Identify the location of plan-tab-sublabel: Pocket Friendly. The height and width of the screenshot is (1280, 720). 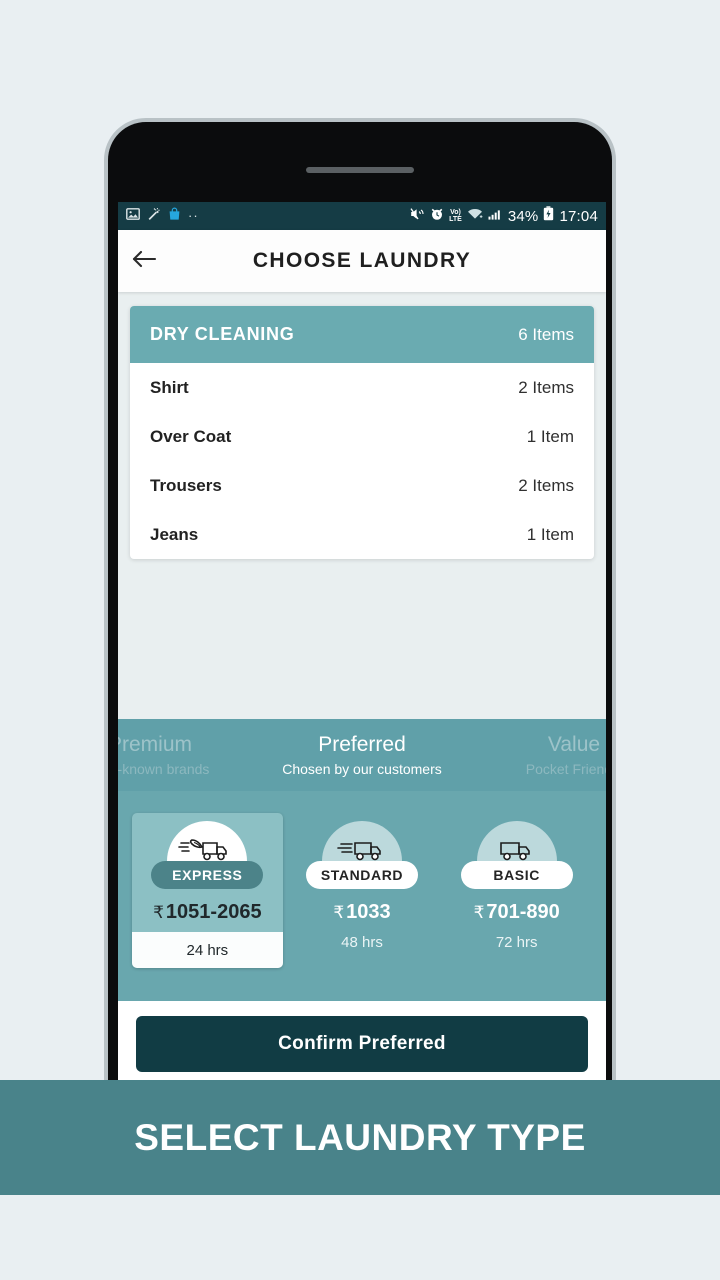
(565, 769).